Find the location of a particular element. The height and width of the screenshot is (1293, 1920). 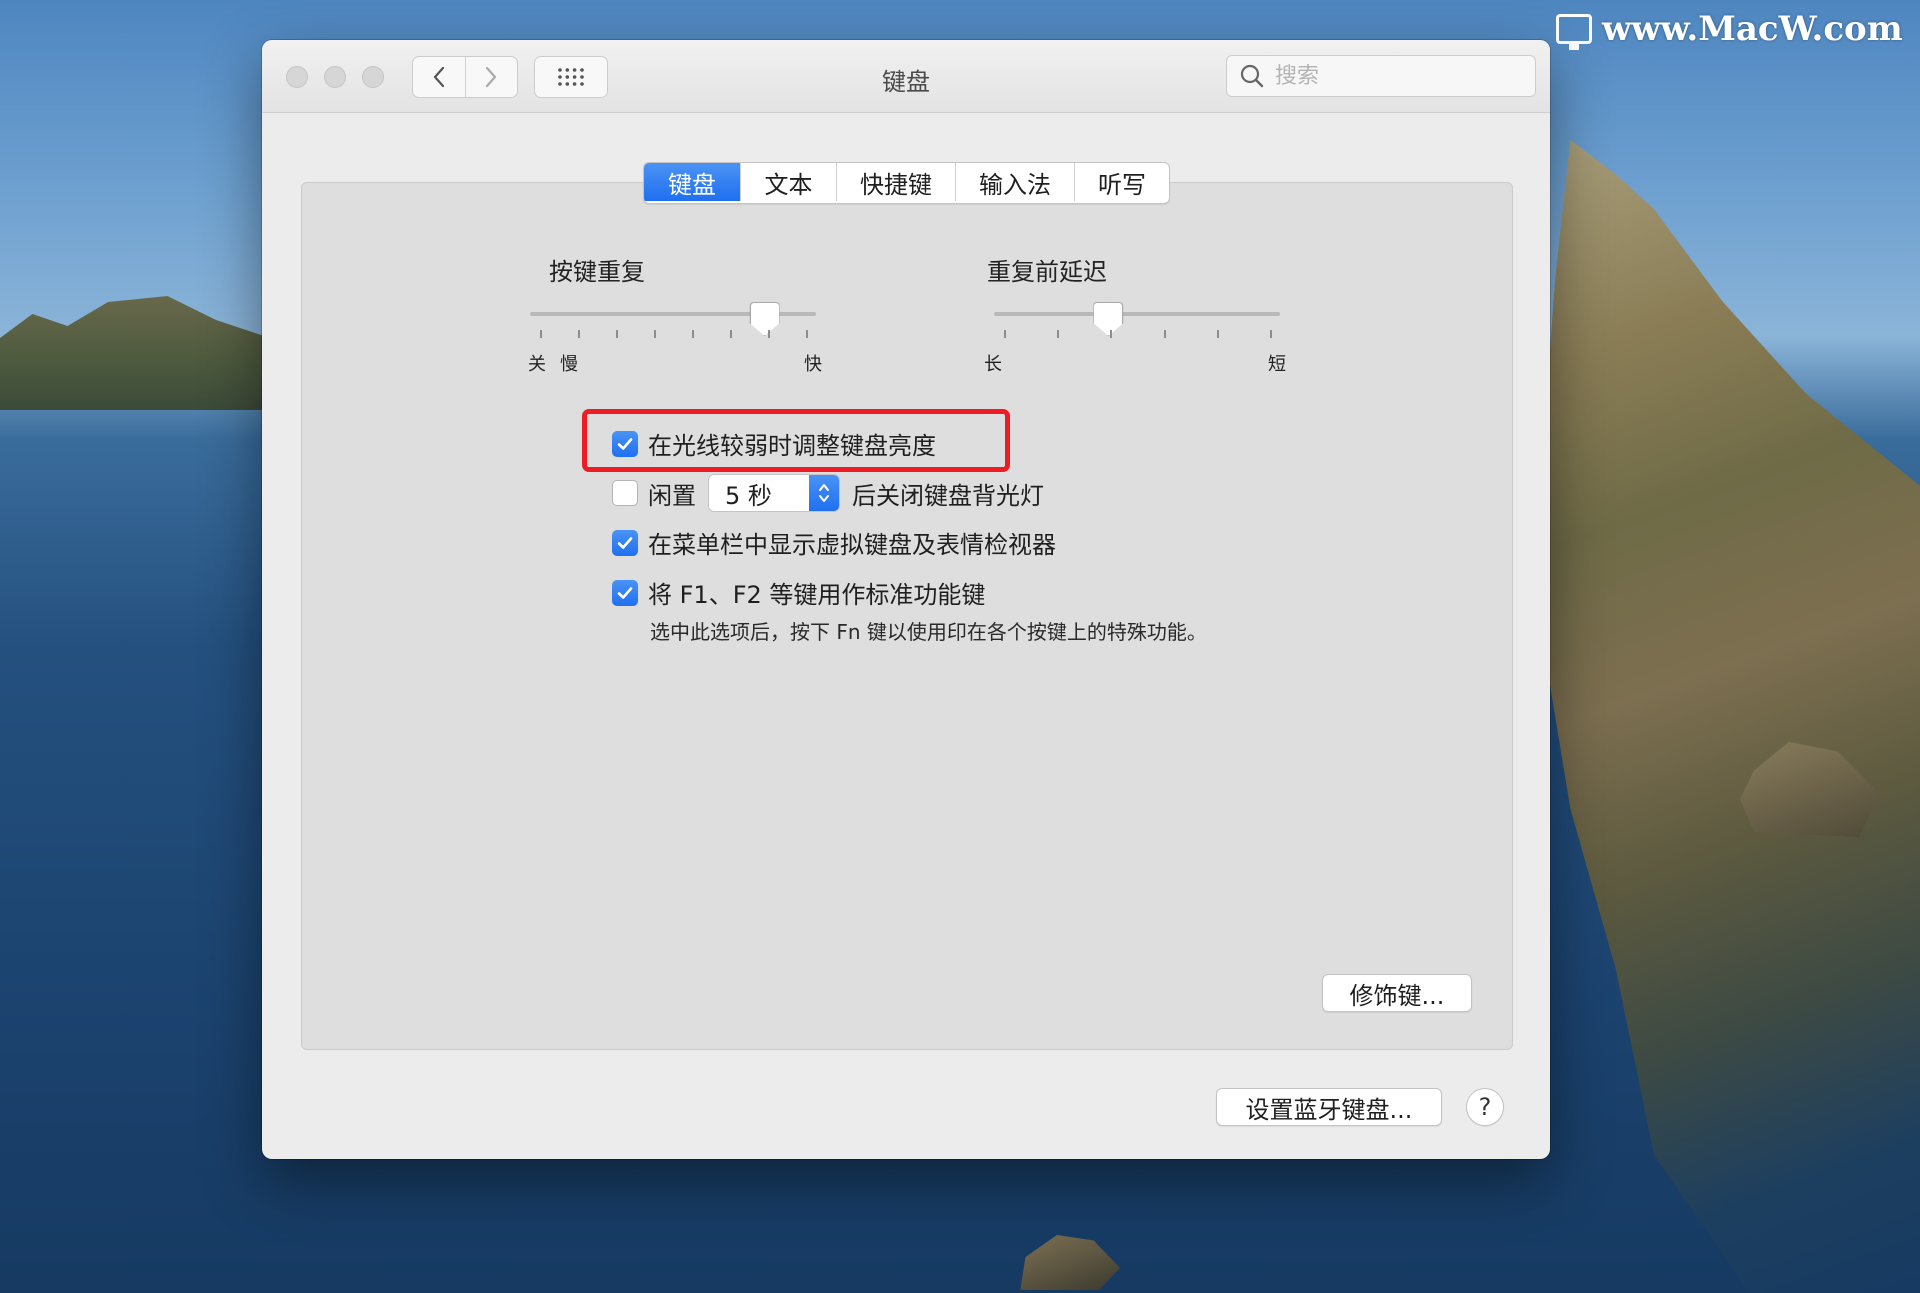

idle-time-value: 5 秒 is located at coordinates (748, 495).